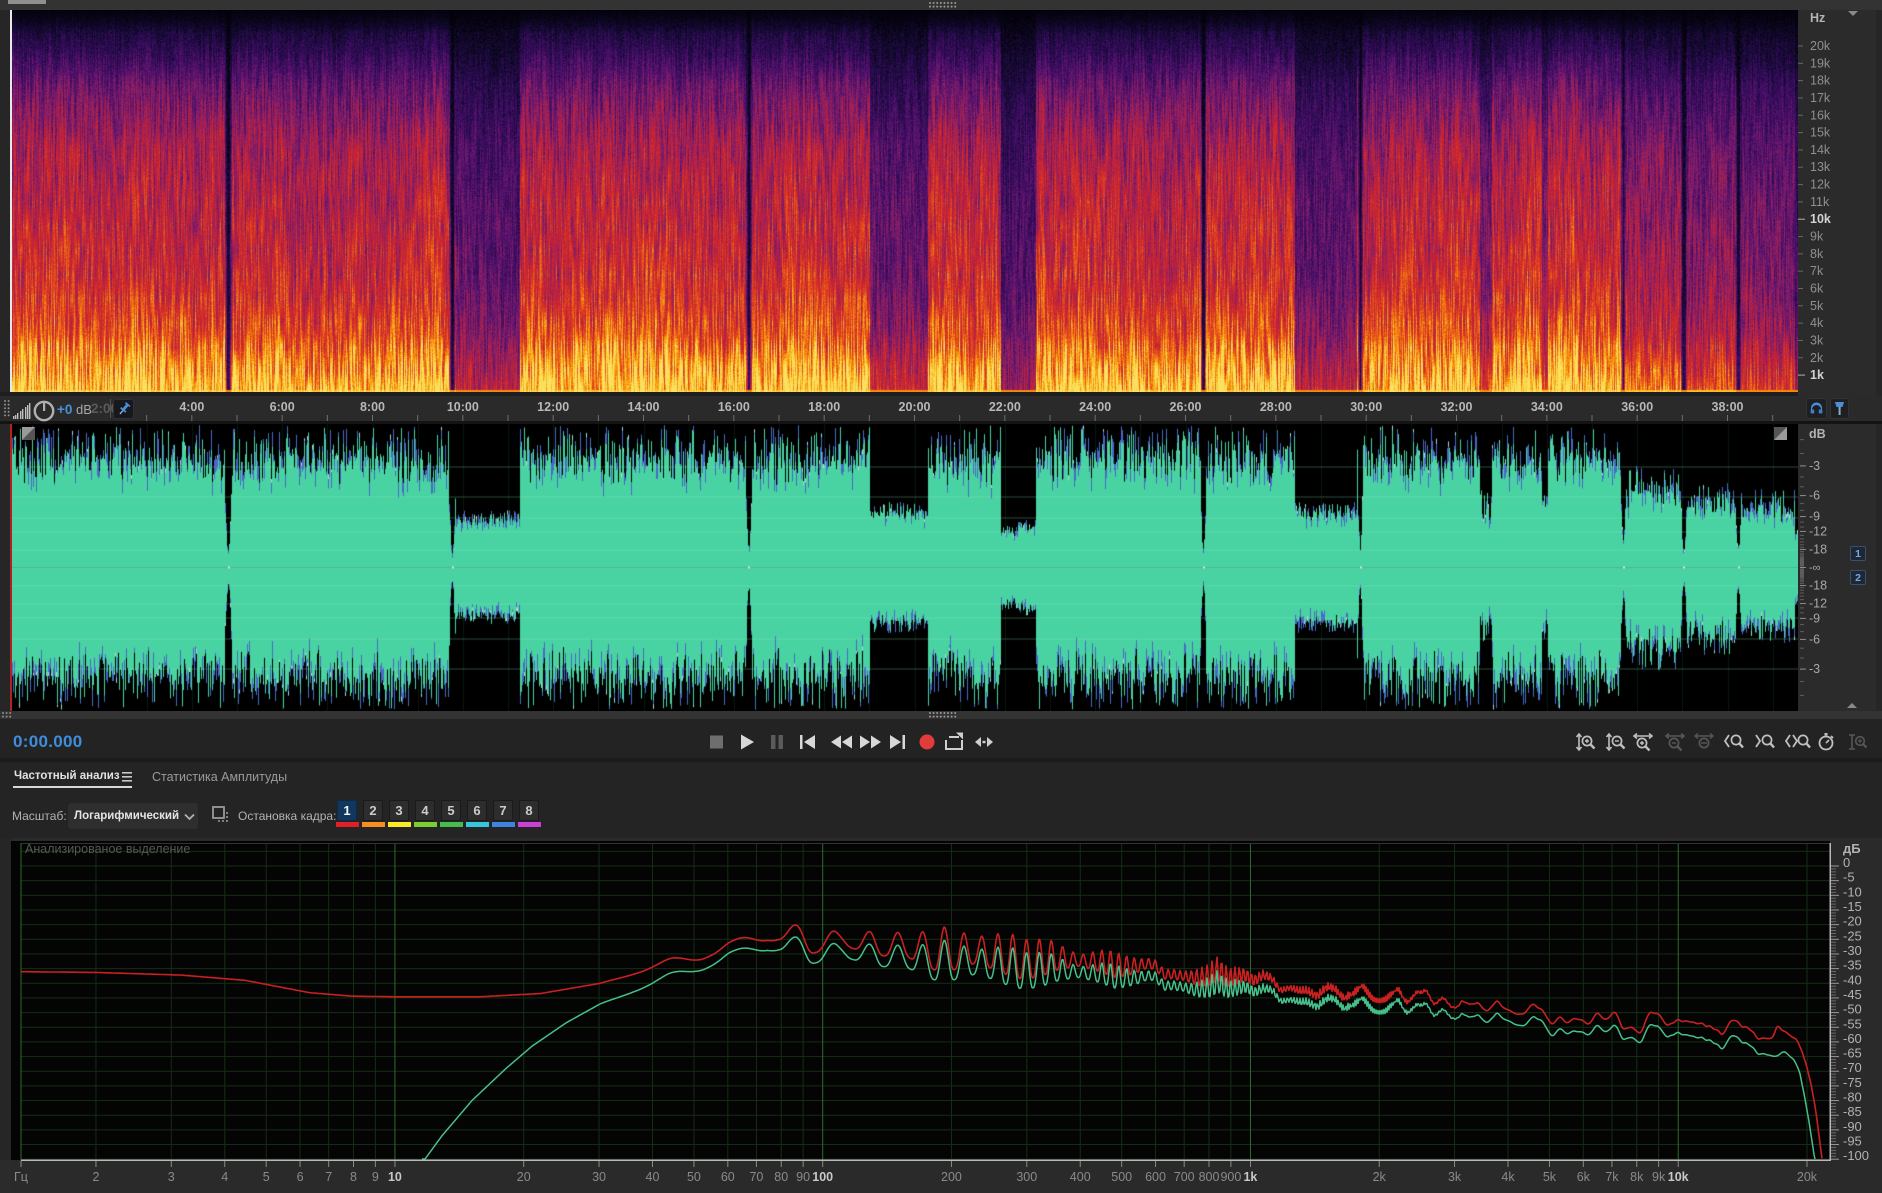 The image size is (1882, 1193). I want to click on svg-text: -20, so click(1852, 921).